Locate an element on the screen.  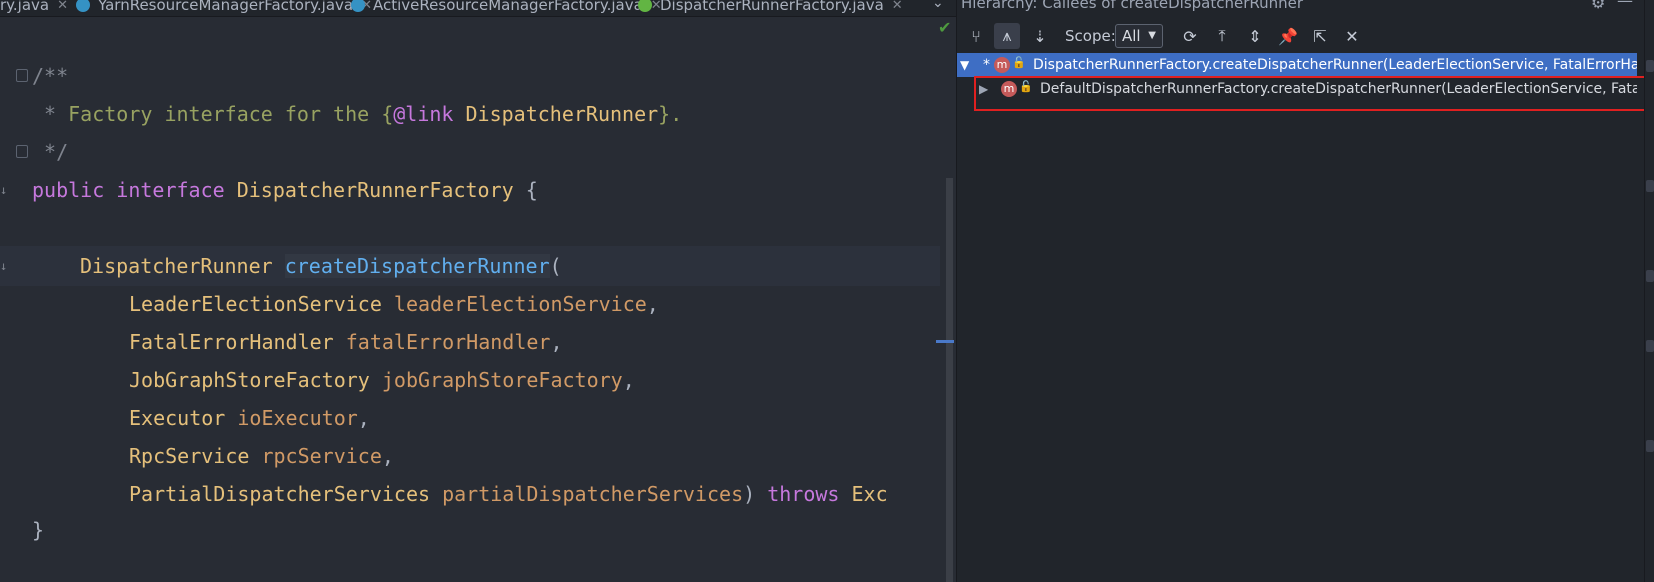
open-in-window-icon: ⇱ is located at coordinates (1320, 36).